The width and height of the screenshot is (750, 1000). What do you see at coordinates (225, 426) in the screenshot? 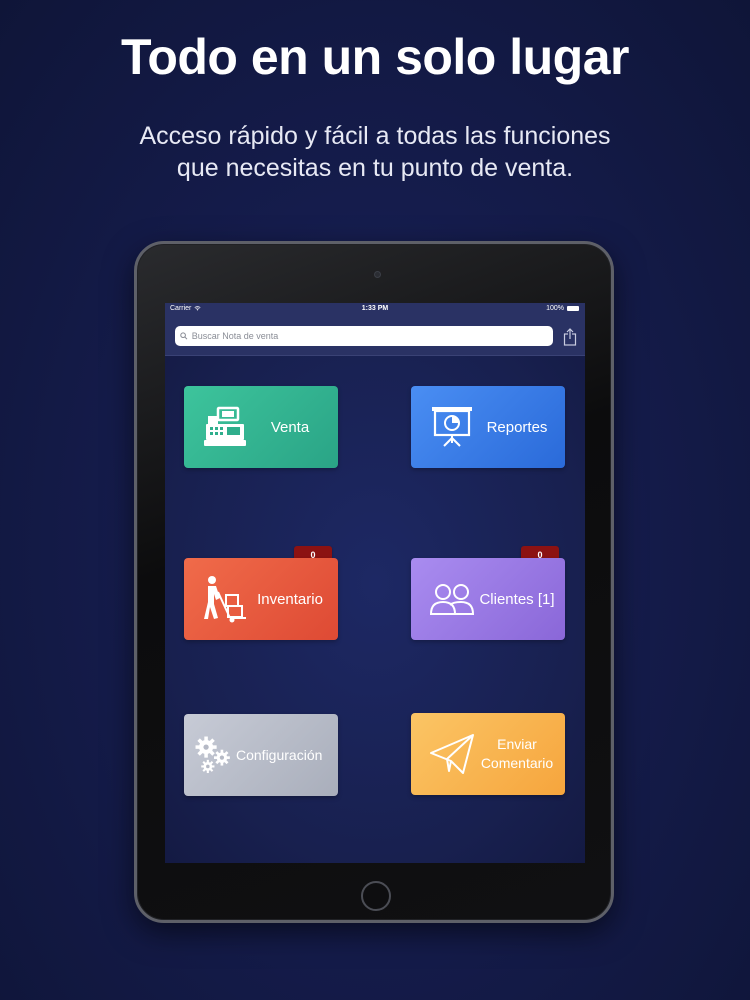
I see `cash-register-icon` at bounding box center [225, 426].